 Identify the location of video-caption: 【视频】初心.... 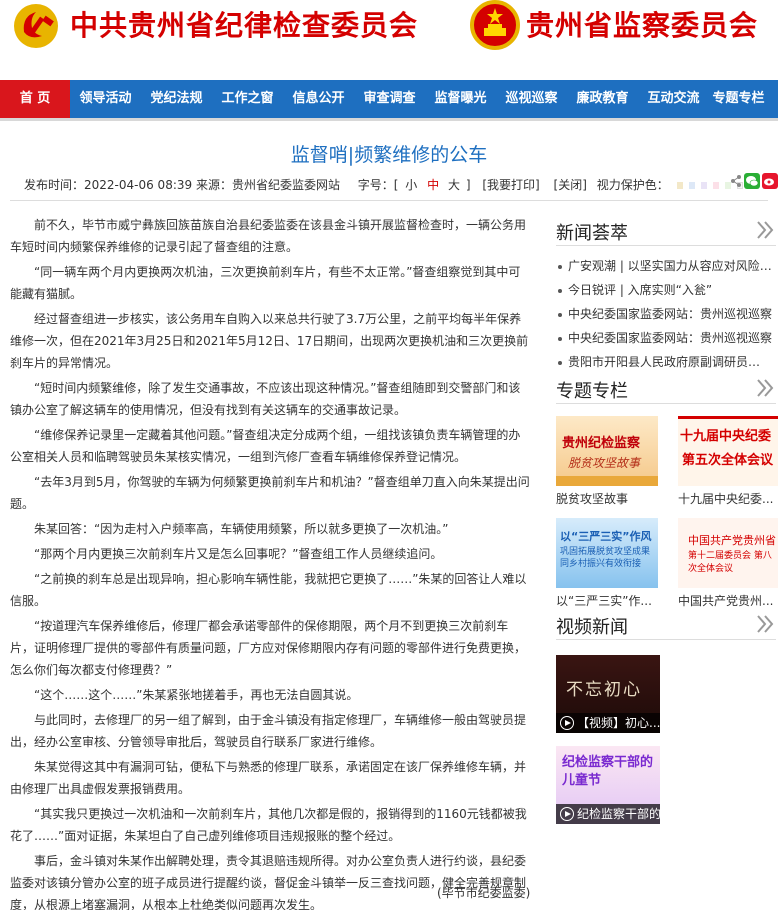
(608, 723).